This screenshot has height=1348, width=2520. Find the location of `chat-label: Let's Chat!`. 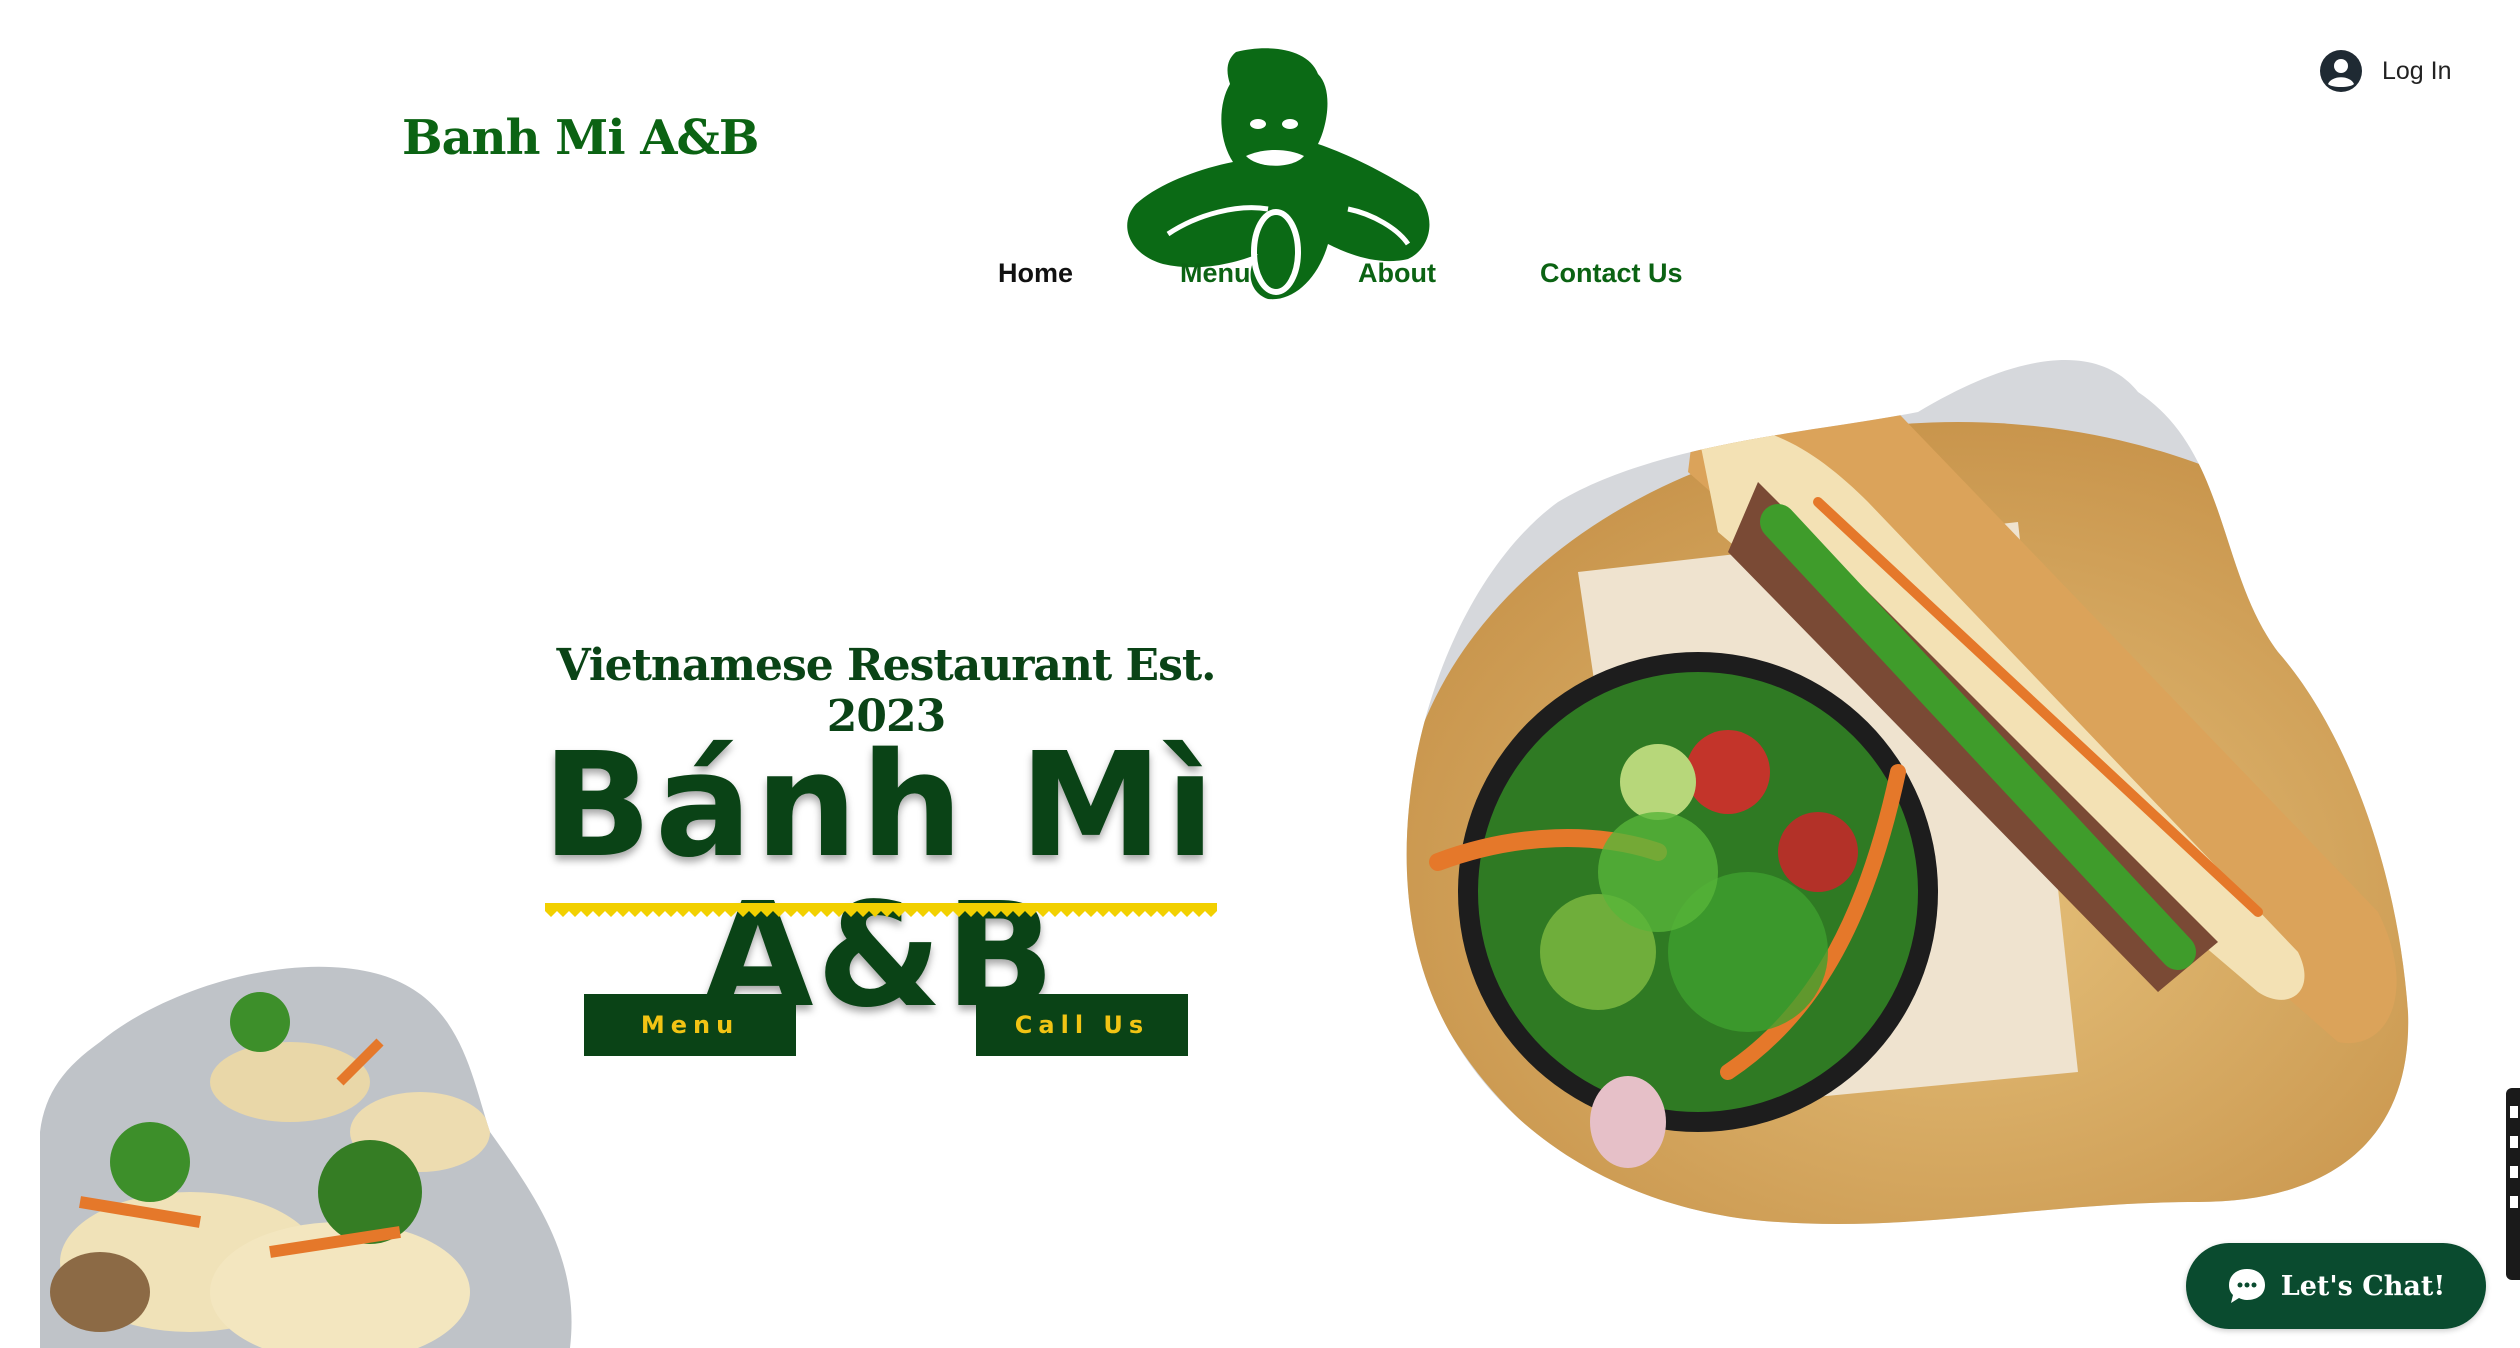

chat-label: Let's Chat! is located at coordinates (2363, 1286).